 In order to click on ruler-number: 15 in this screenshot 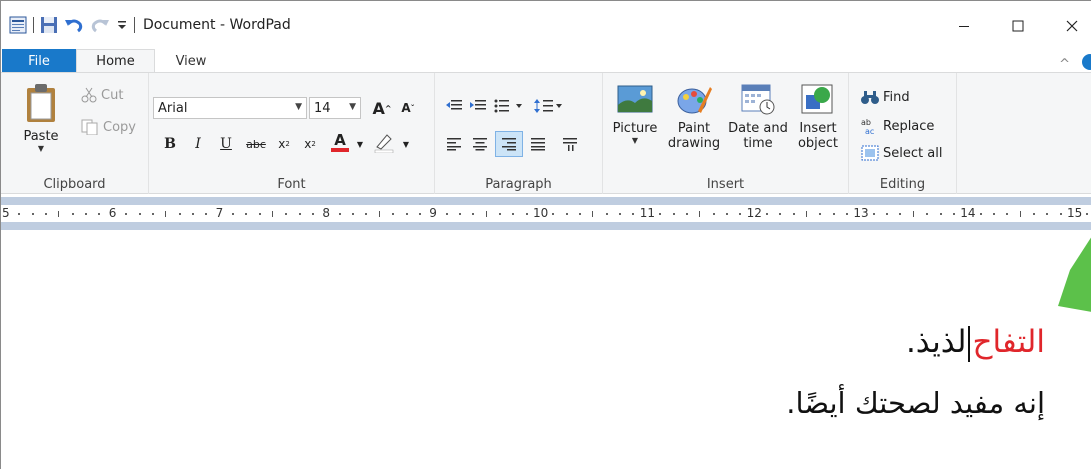, I will do `click(1075, 213)`.